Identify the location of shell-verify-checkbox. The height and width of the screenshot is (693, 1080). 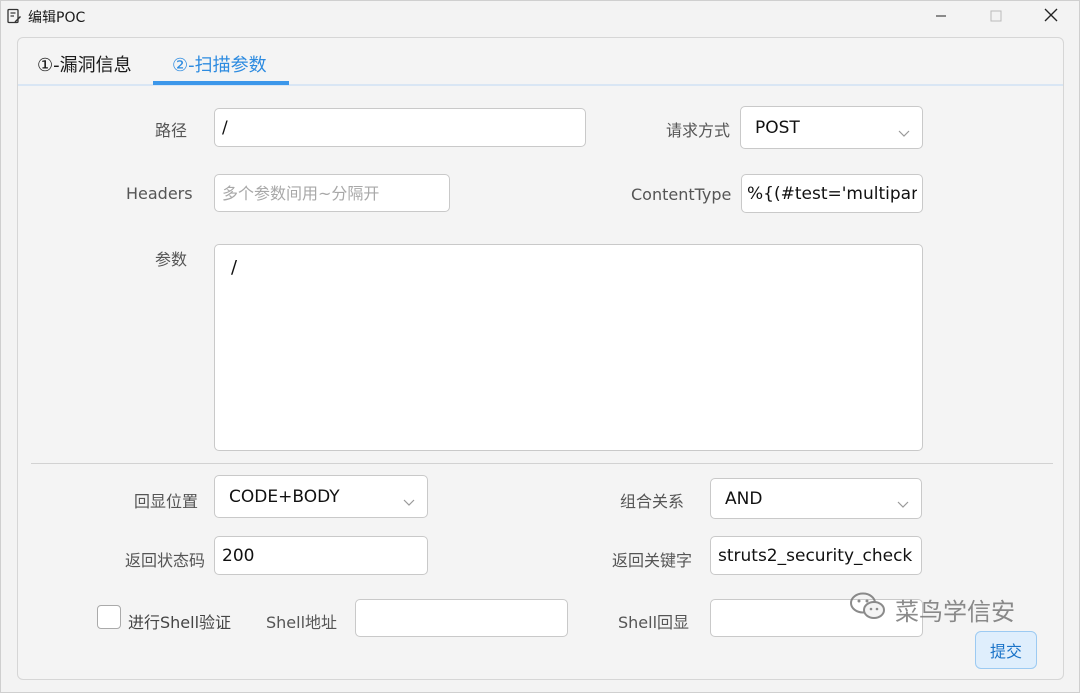
(109, 617).